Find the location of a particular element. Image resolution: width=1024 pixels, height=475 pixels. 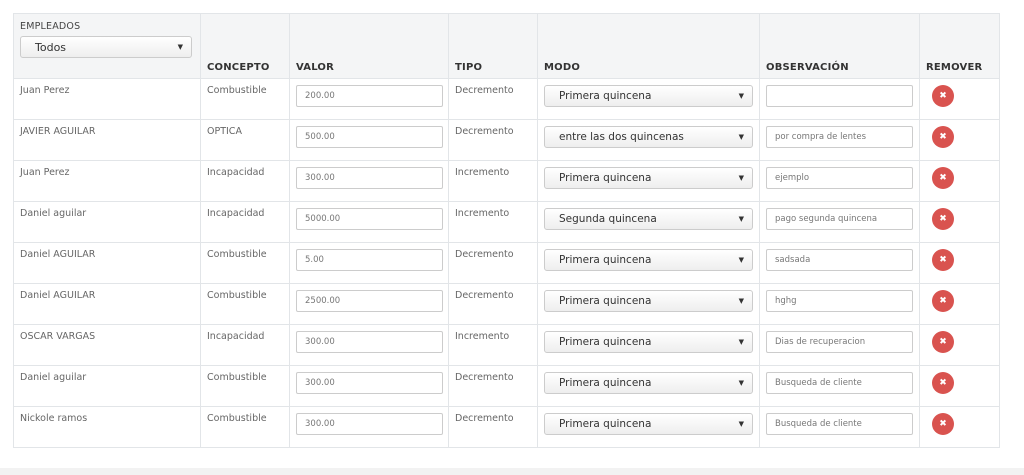

cell-valor: 200.00 is located at coordinates (369, 99).